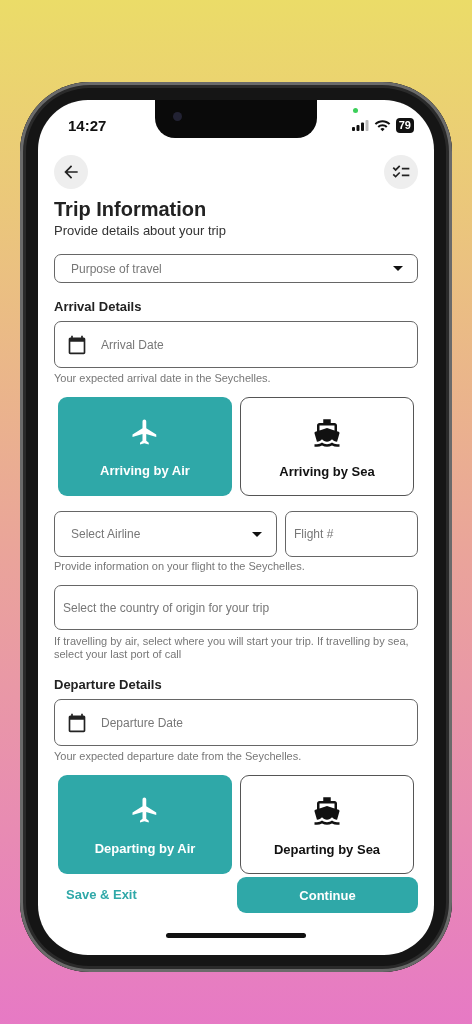  I want to click on page-subtitle: Provide details about your trip, so click(140, 231).